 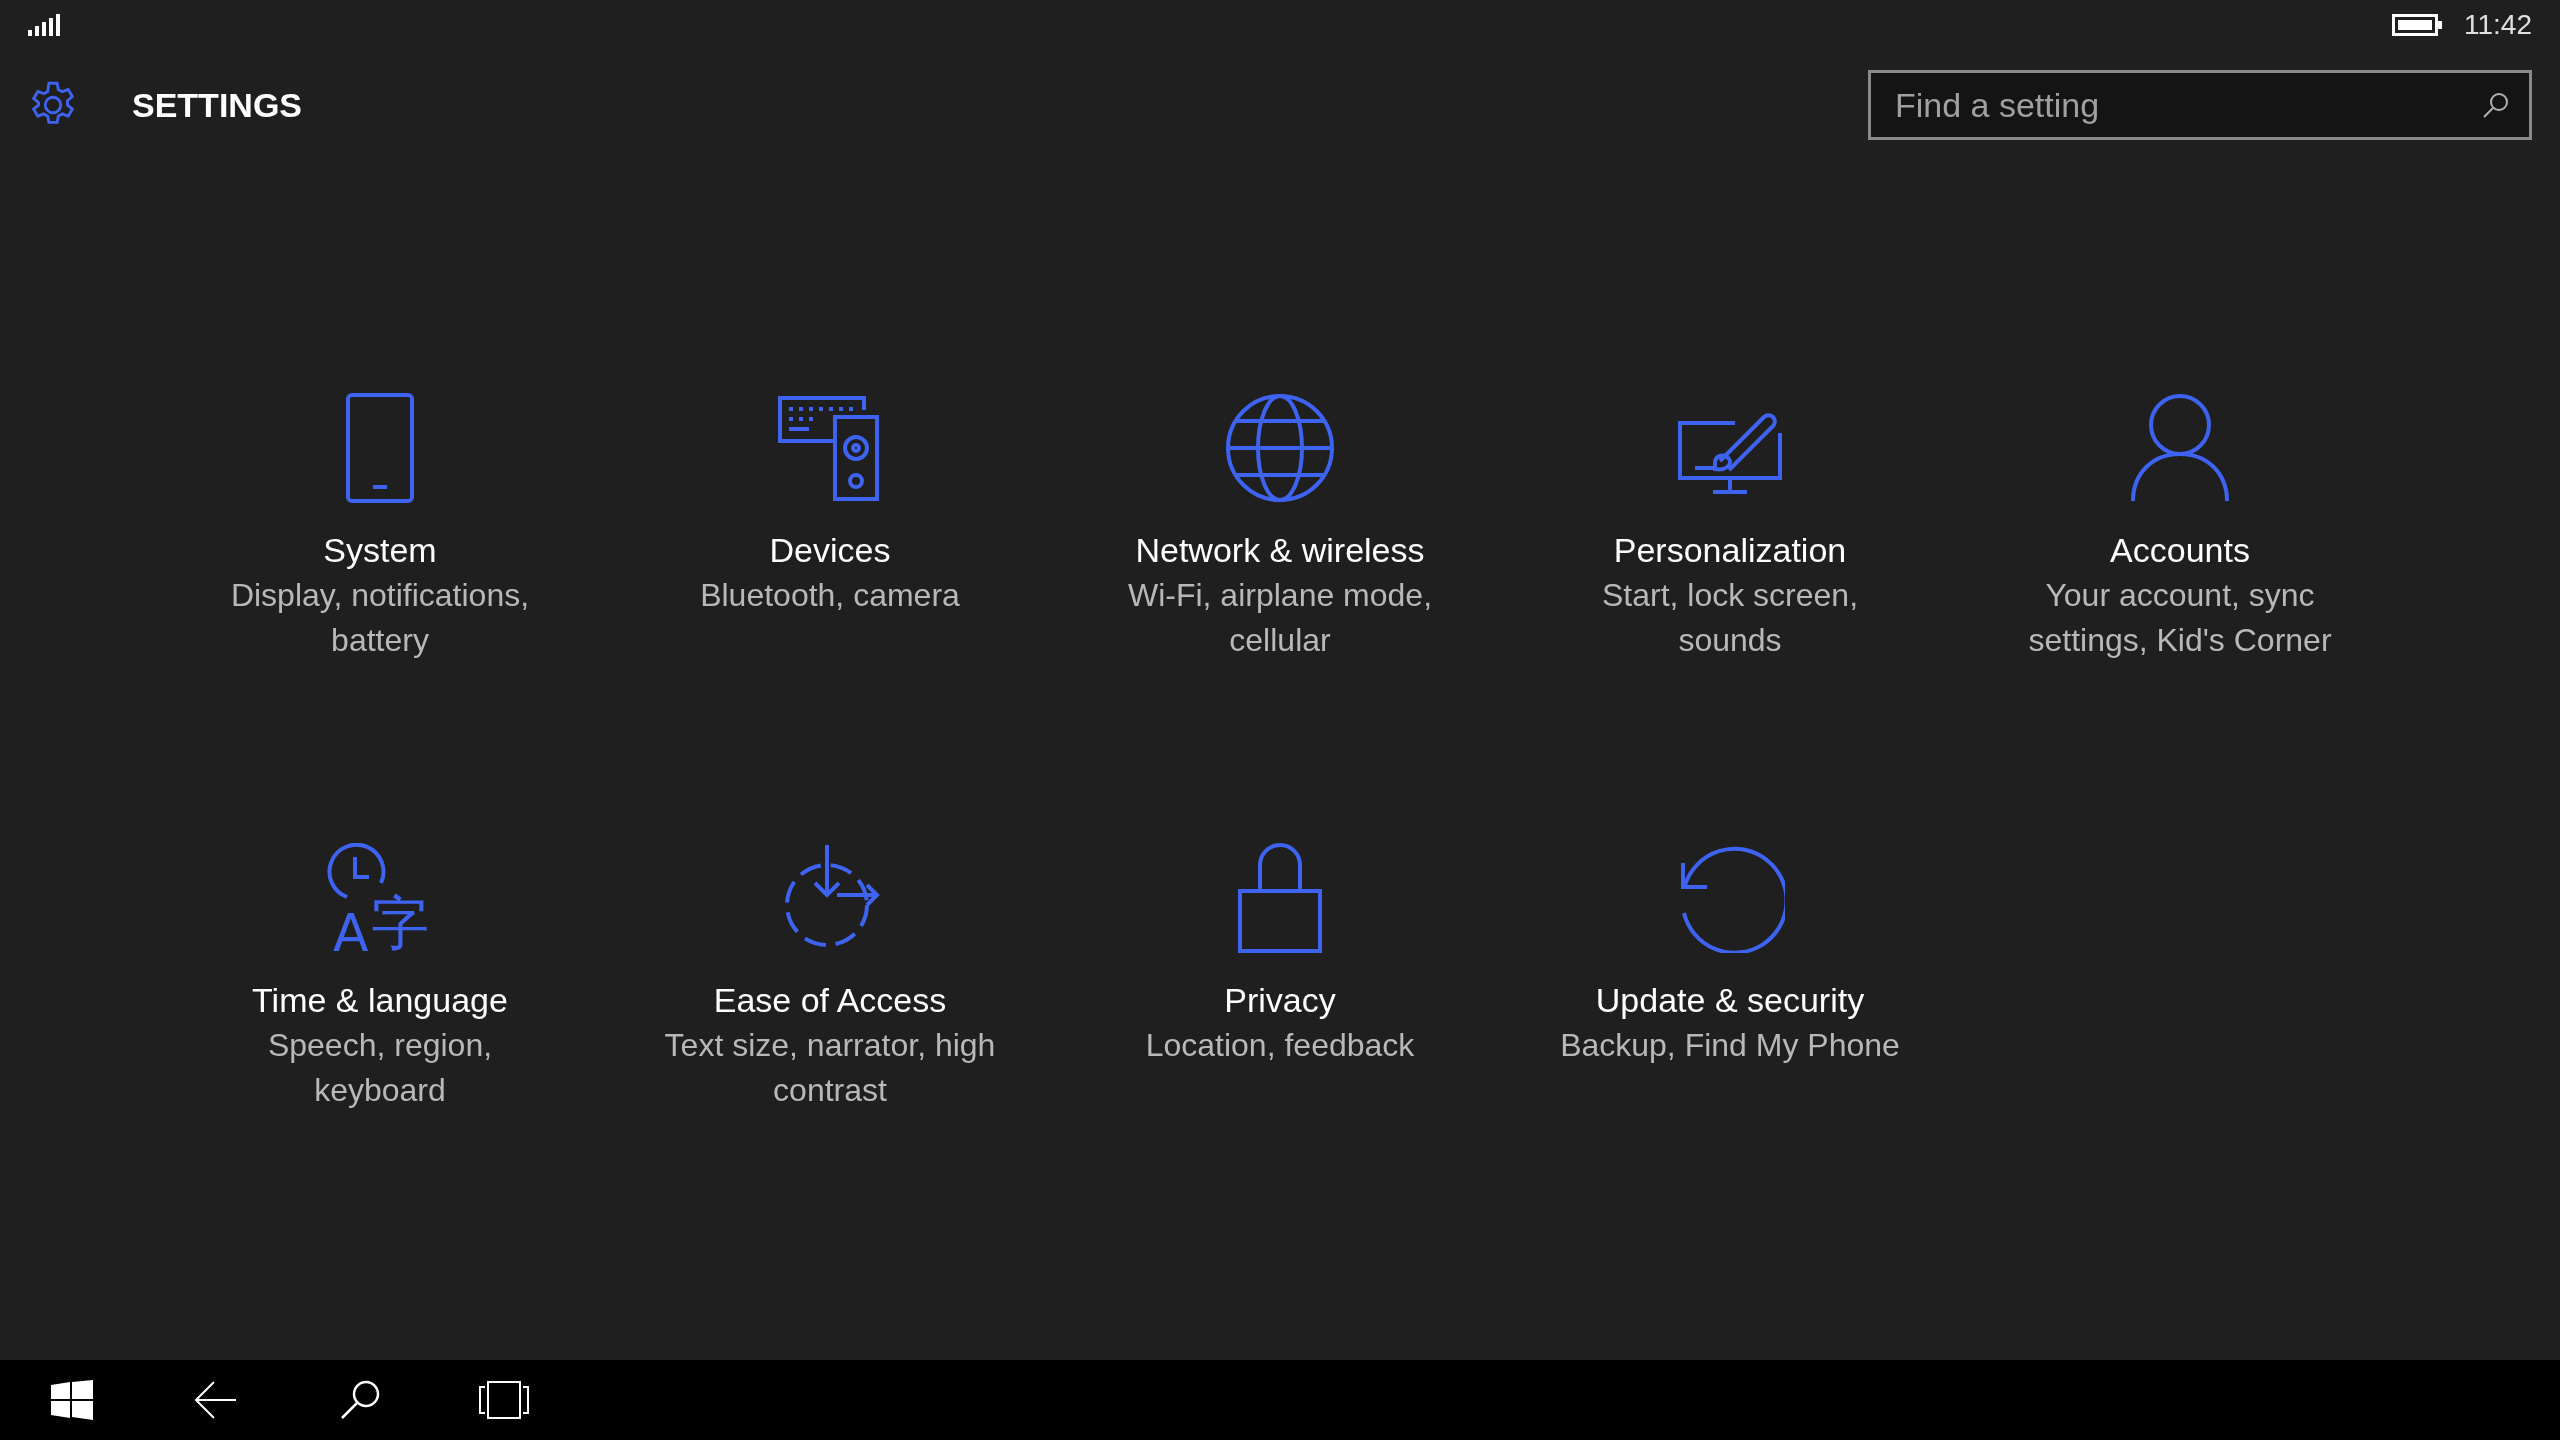 I want to click on back-arrow-icon, so click(x=216, y=1400).